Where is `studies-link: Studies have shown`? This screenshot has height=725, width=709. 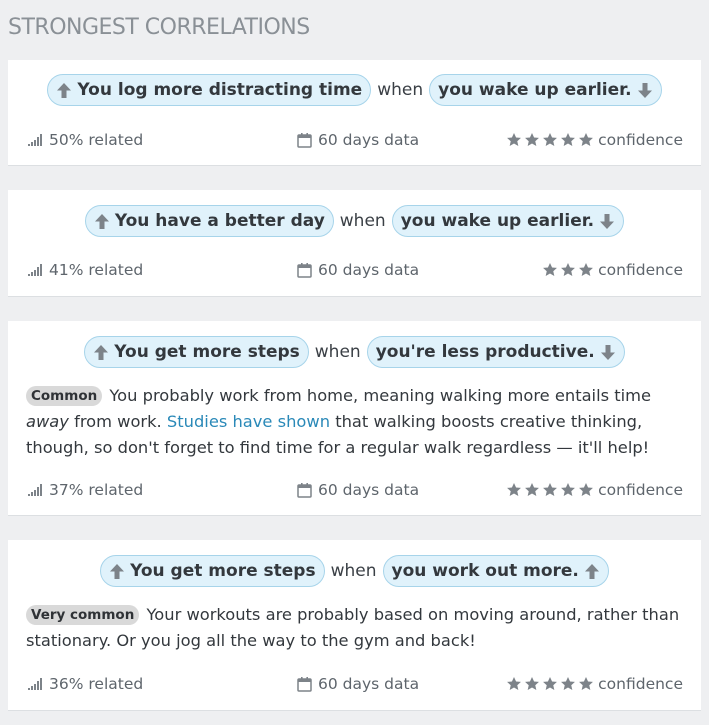
studies-link: Studies have shown is located at coordinates (248, 421).